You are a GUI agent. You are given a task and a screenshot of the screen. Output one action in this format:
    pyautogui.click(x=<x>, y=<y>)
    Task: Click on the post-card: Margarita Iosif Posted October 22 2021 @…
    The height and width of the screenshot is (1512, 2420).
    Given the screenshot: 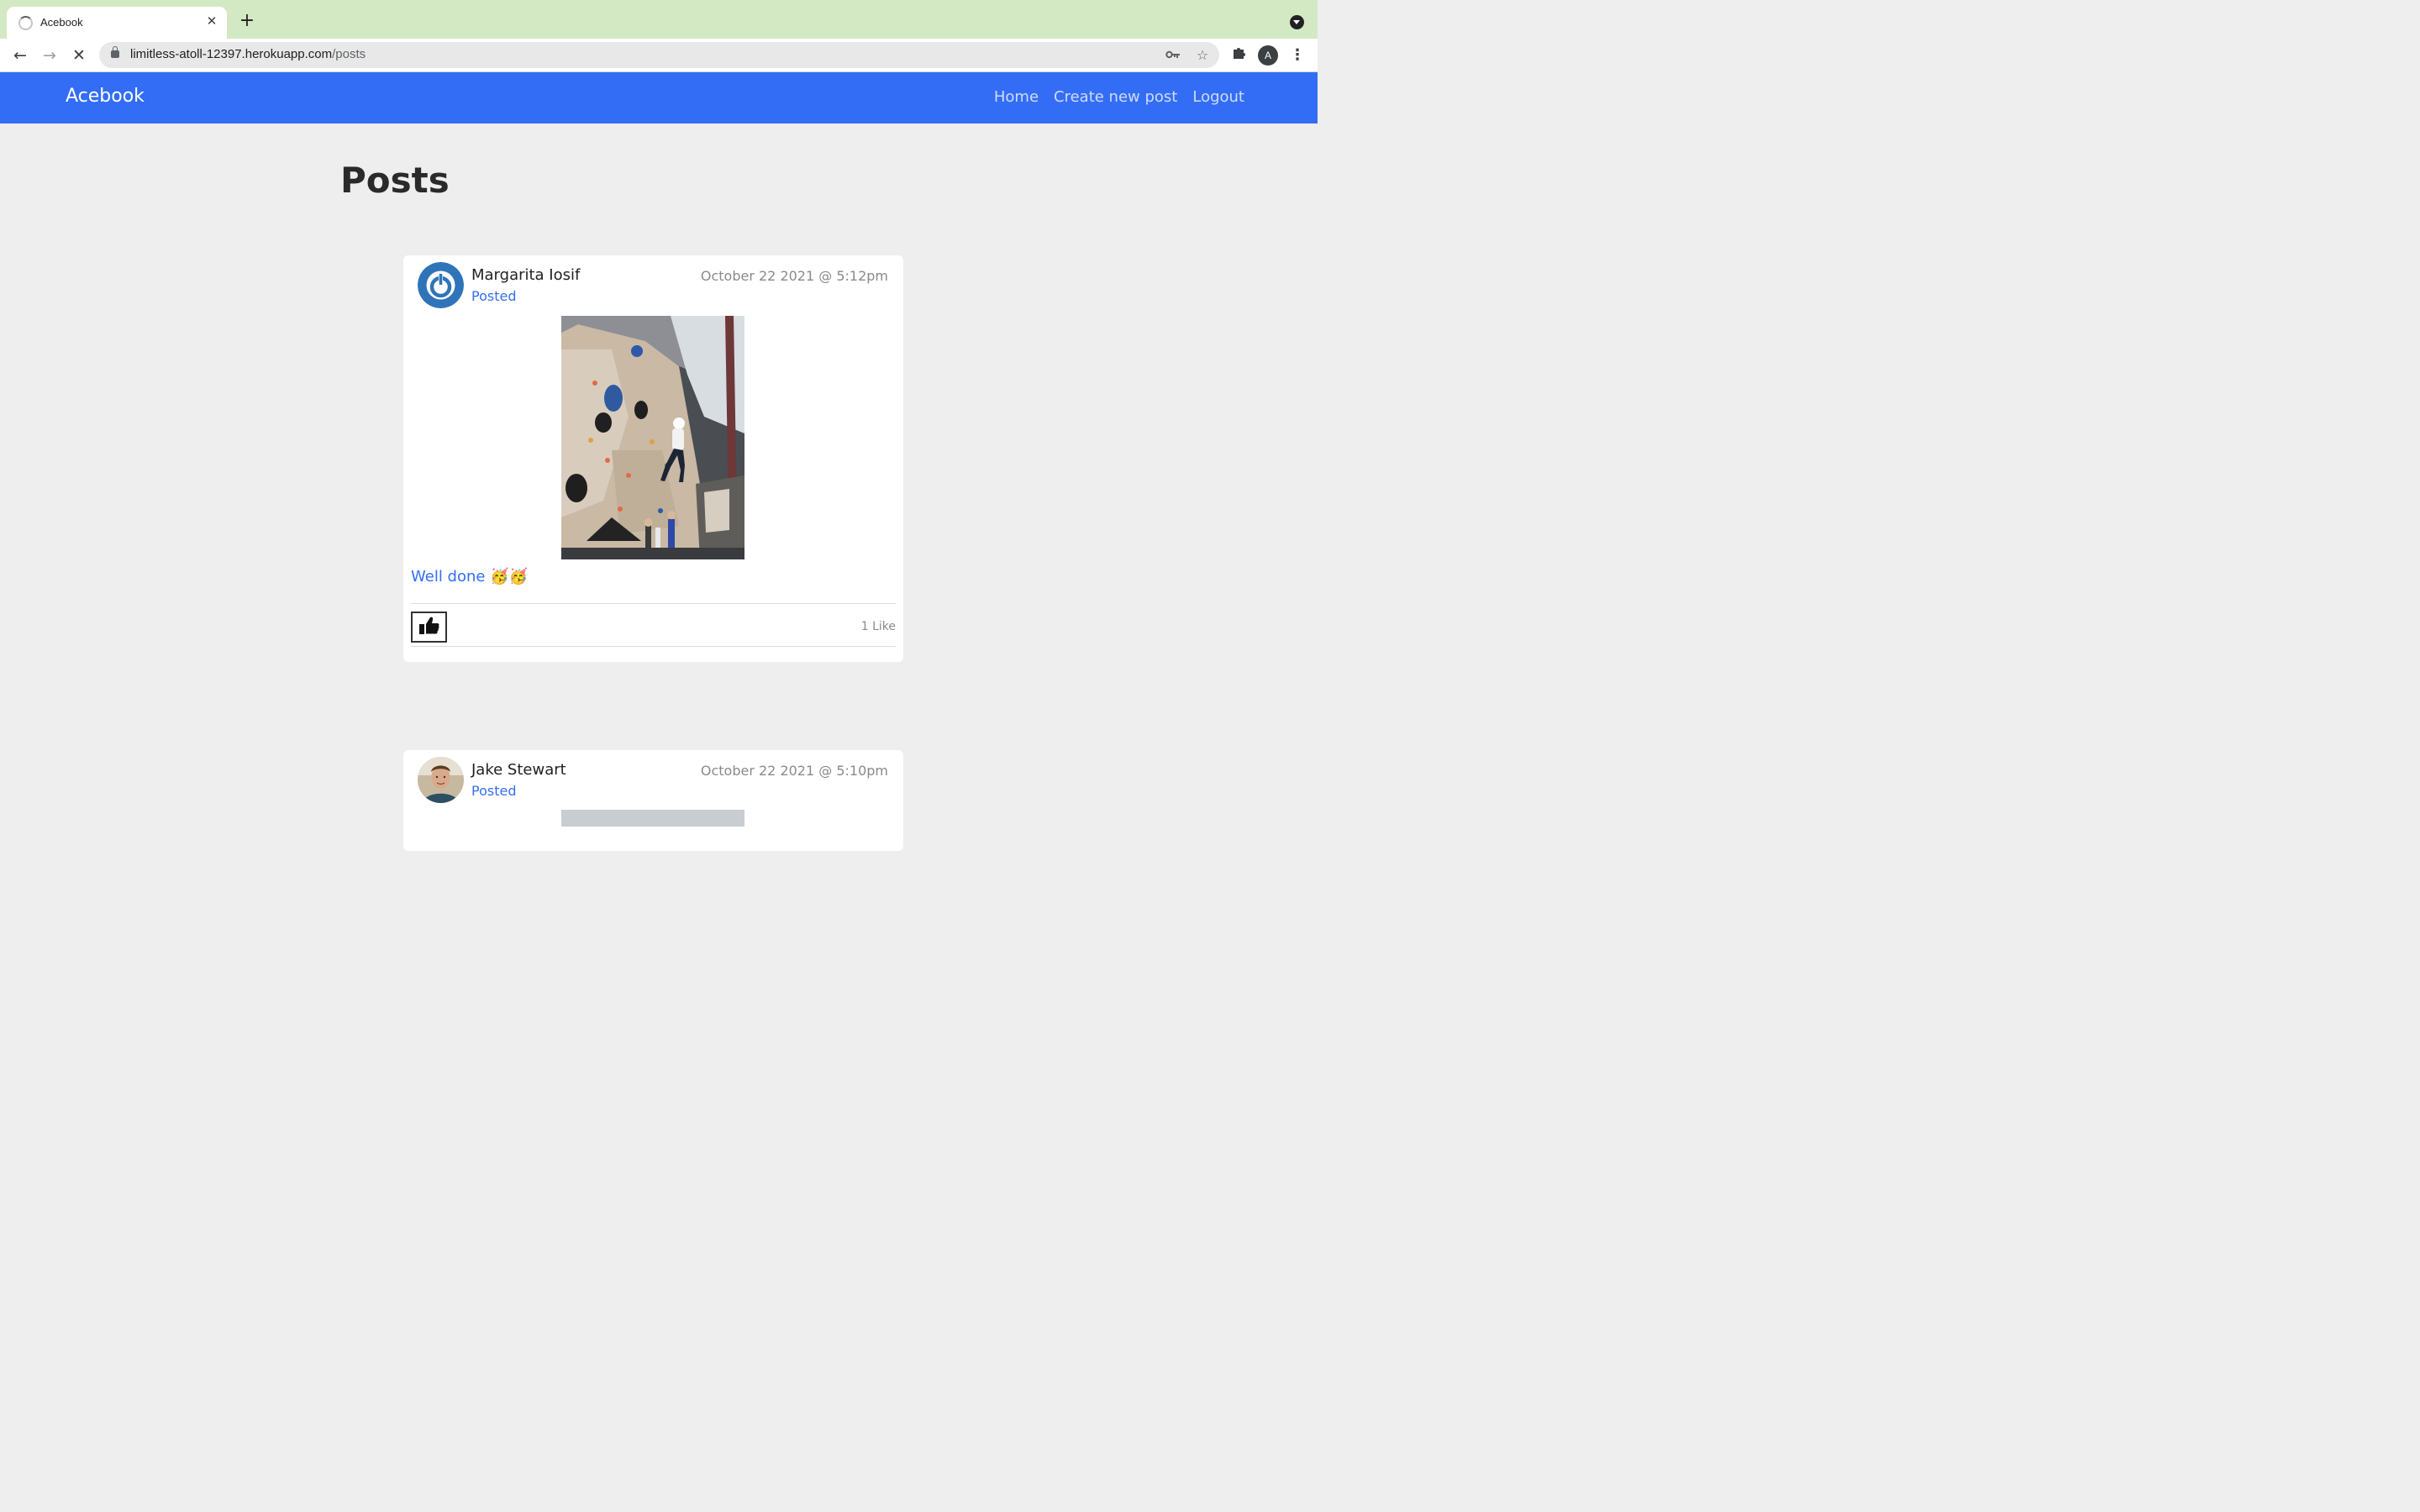 What is the action you would take?
    pyautogui.click(x=653, y=458)
    